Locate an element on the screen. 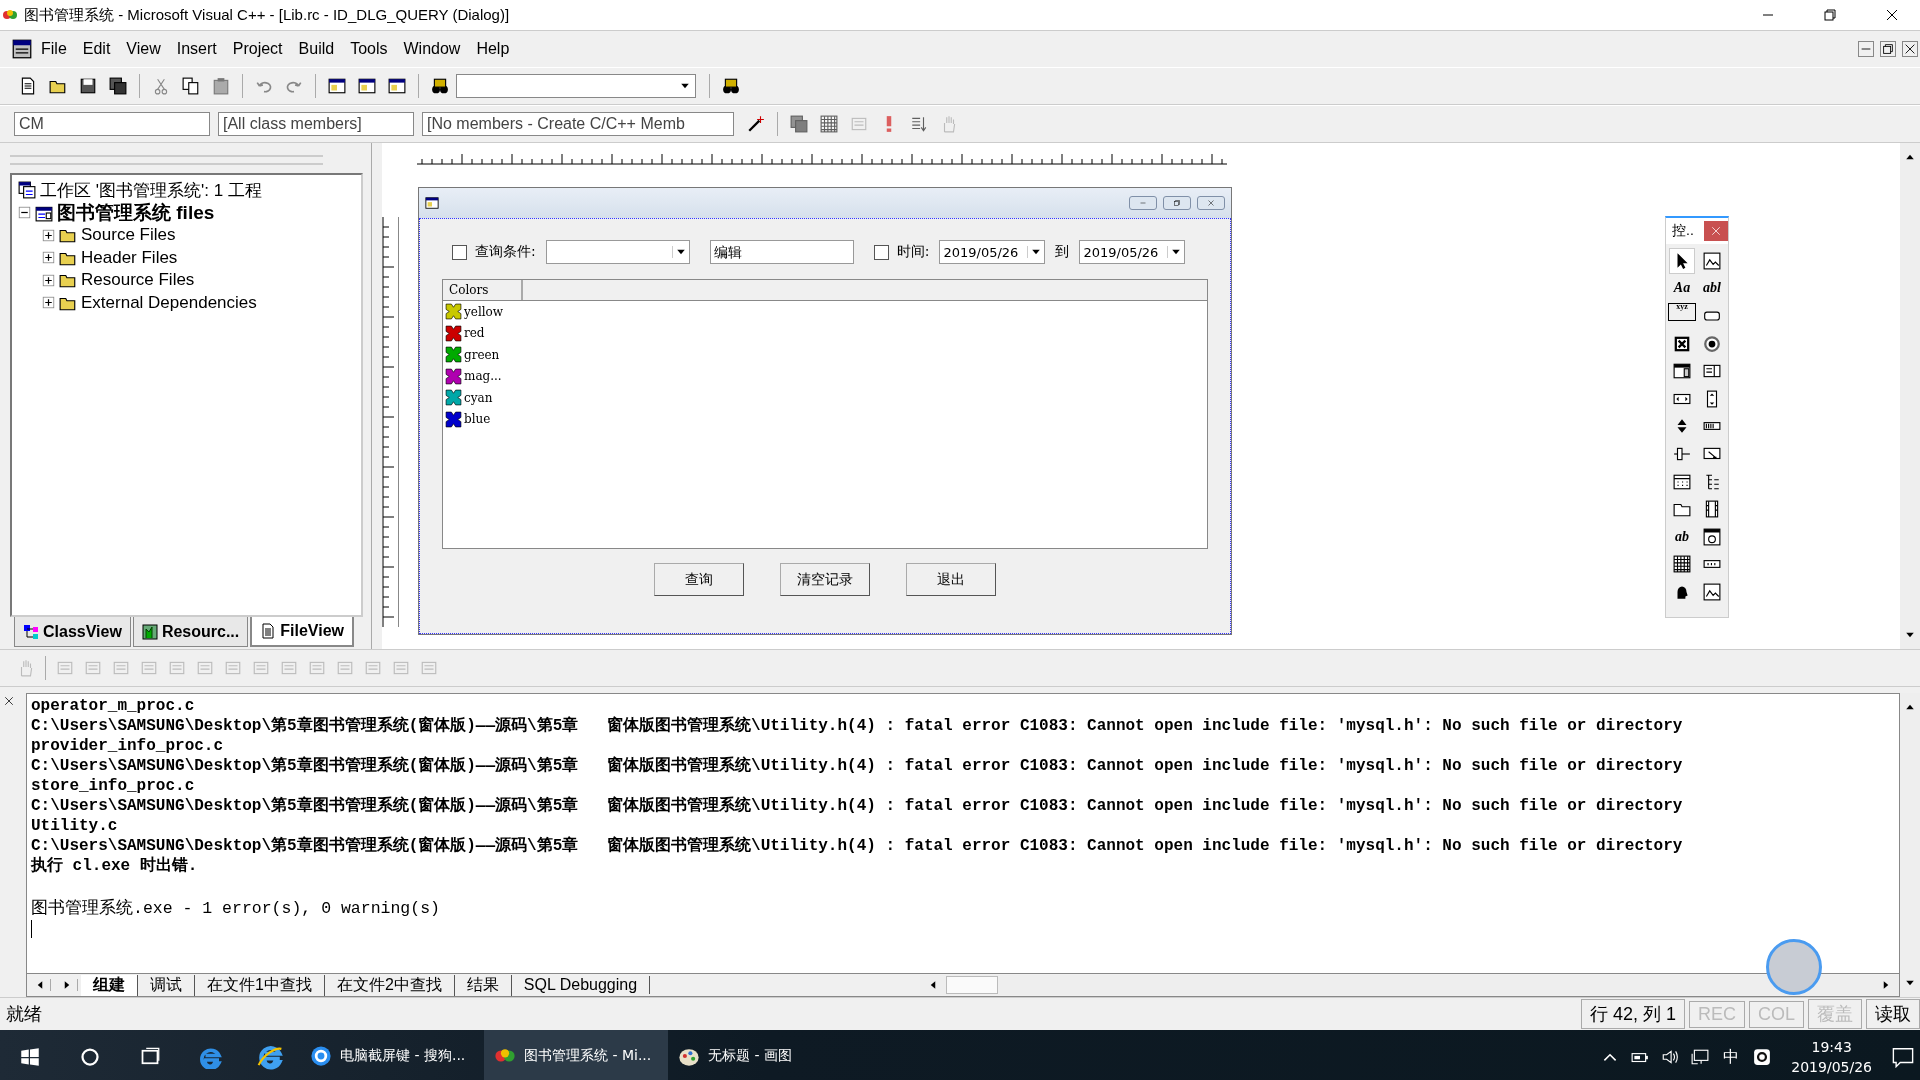  menu-item: Build is located at coordinates (316, 49).